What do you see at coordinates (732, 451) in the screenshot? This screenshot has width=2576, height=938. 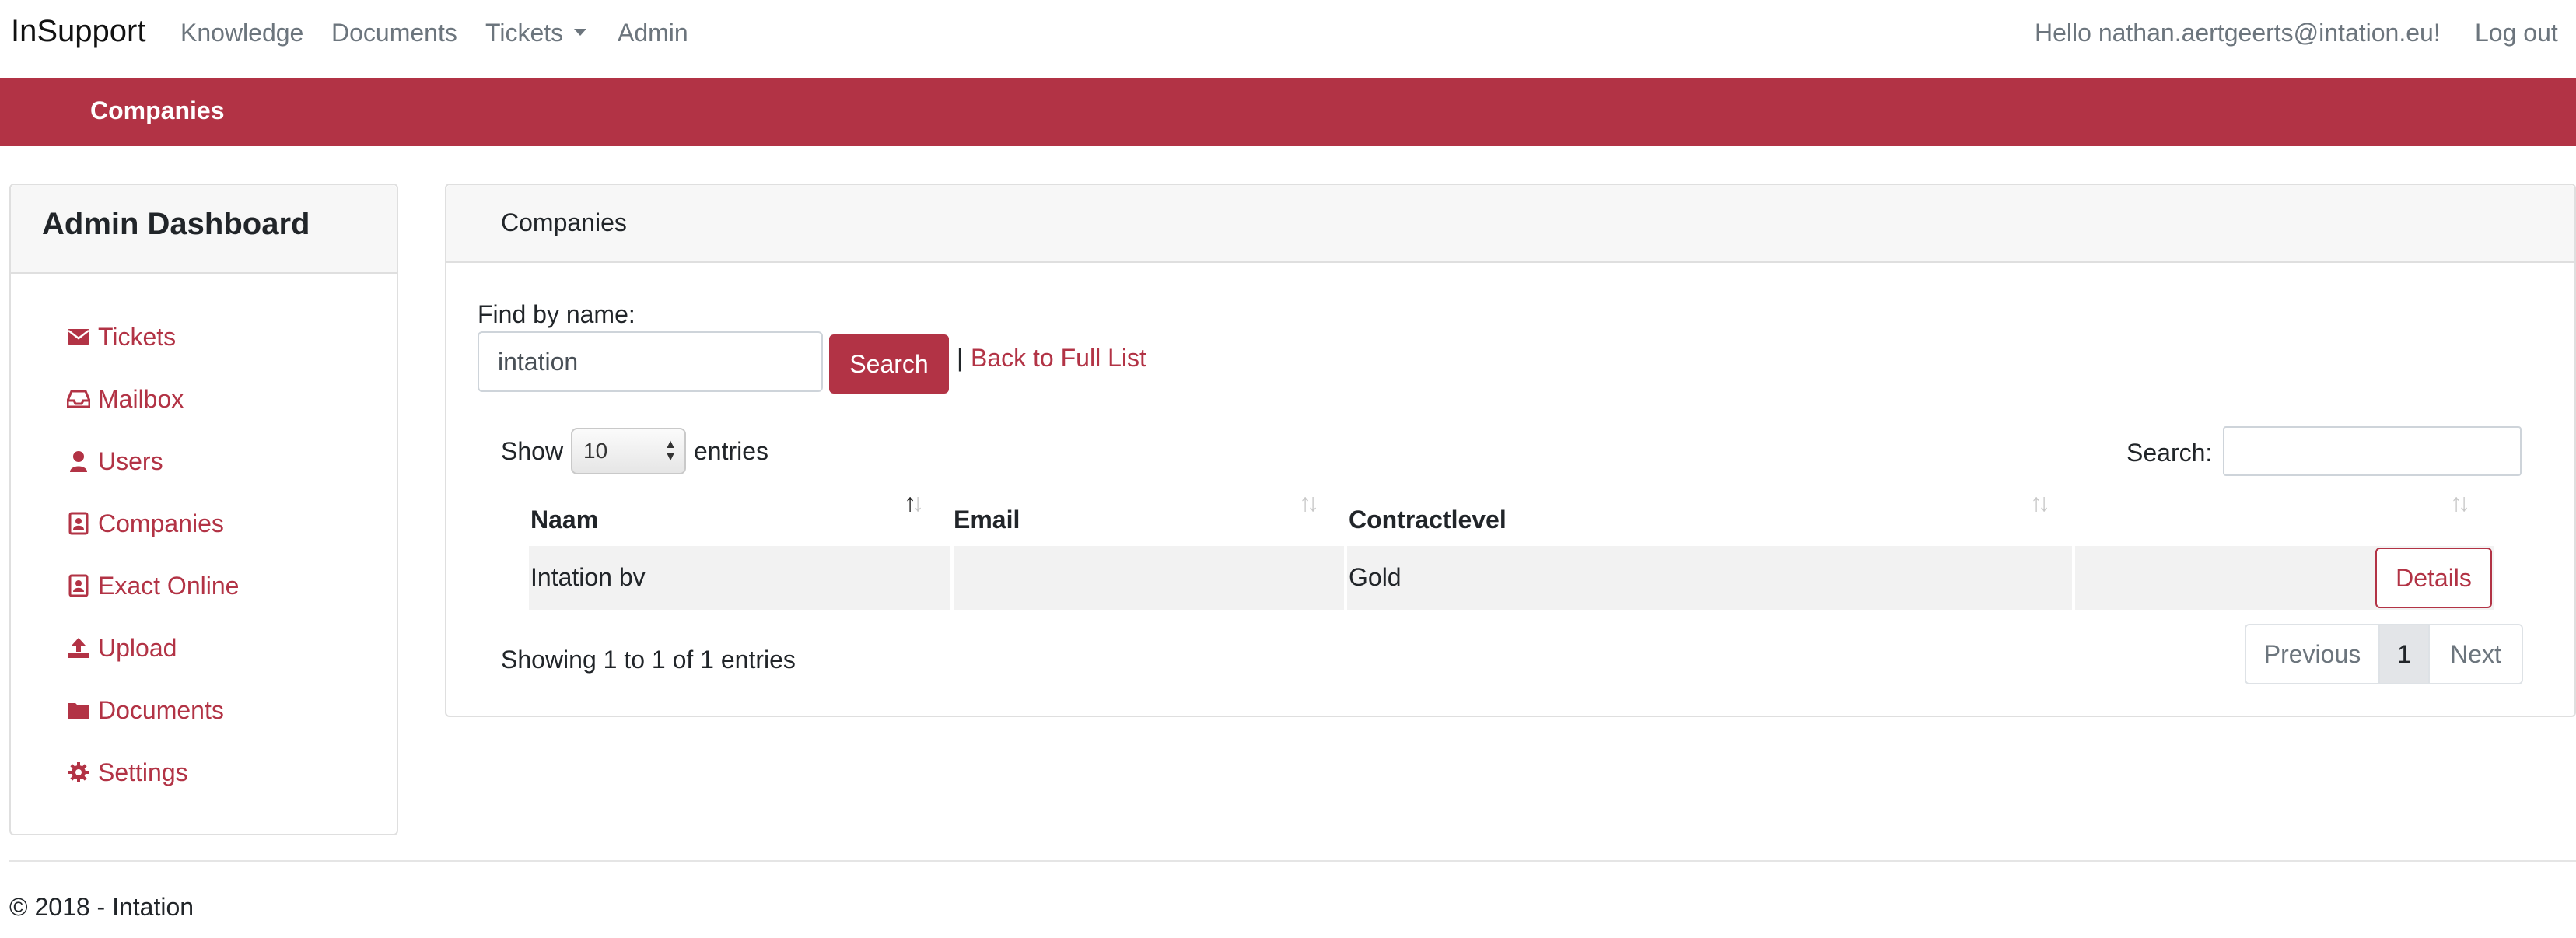 I see `entries-label: entries` at bounding box center [732, 451].